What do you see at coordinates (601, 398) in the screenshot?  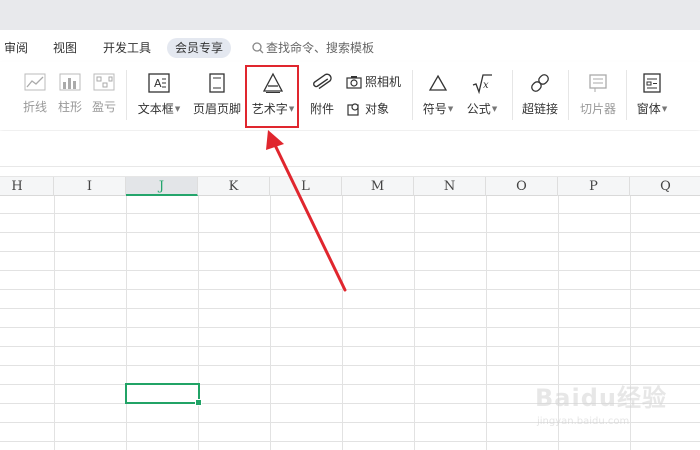 I see `baidu-logo: Baidu经验` at bounding box center [601, 398].